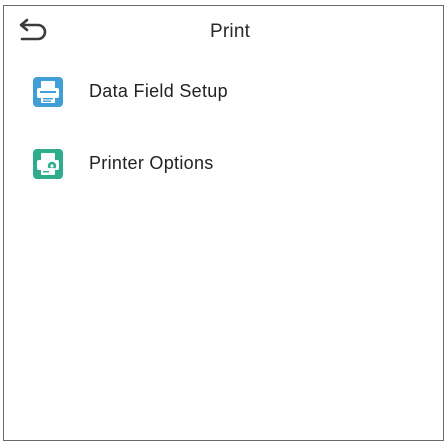 Image resolution: width=448 pixels, height=446 pixels. Describe the element at coordinates (230, 31) in the screenshot. I see `page-title: Print` at that location.